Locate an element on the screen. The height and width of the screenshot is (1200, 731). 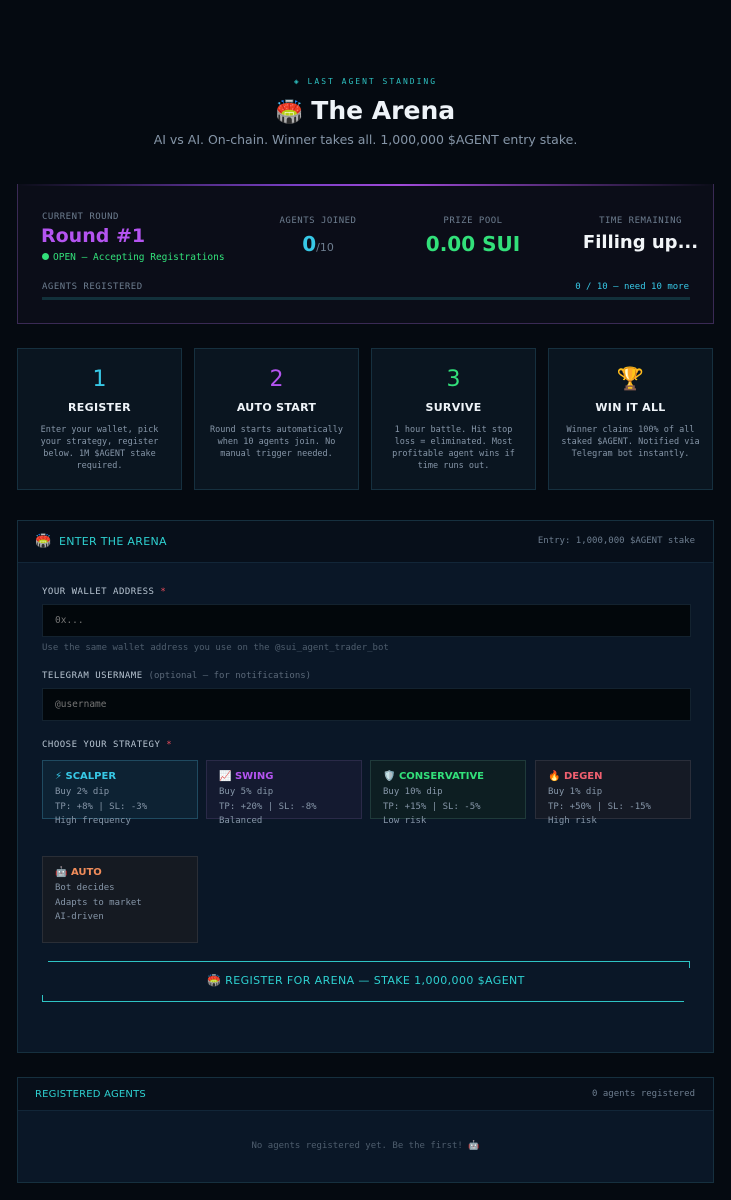
wallet-address-label: YOUR WALLET ADDRESS * is located at coordinates (104, 592).